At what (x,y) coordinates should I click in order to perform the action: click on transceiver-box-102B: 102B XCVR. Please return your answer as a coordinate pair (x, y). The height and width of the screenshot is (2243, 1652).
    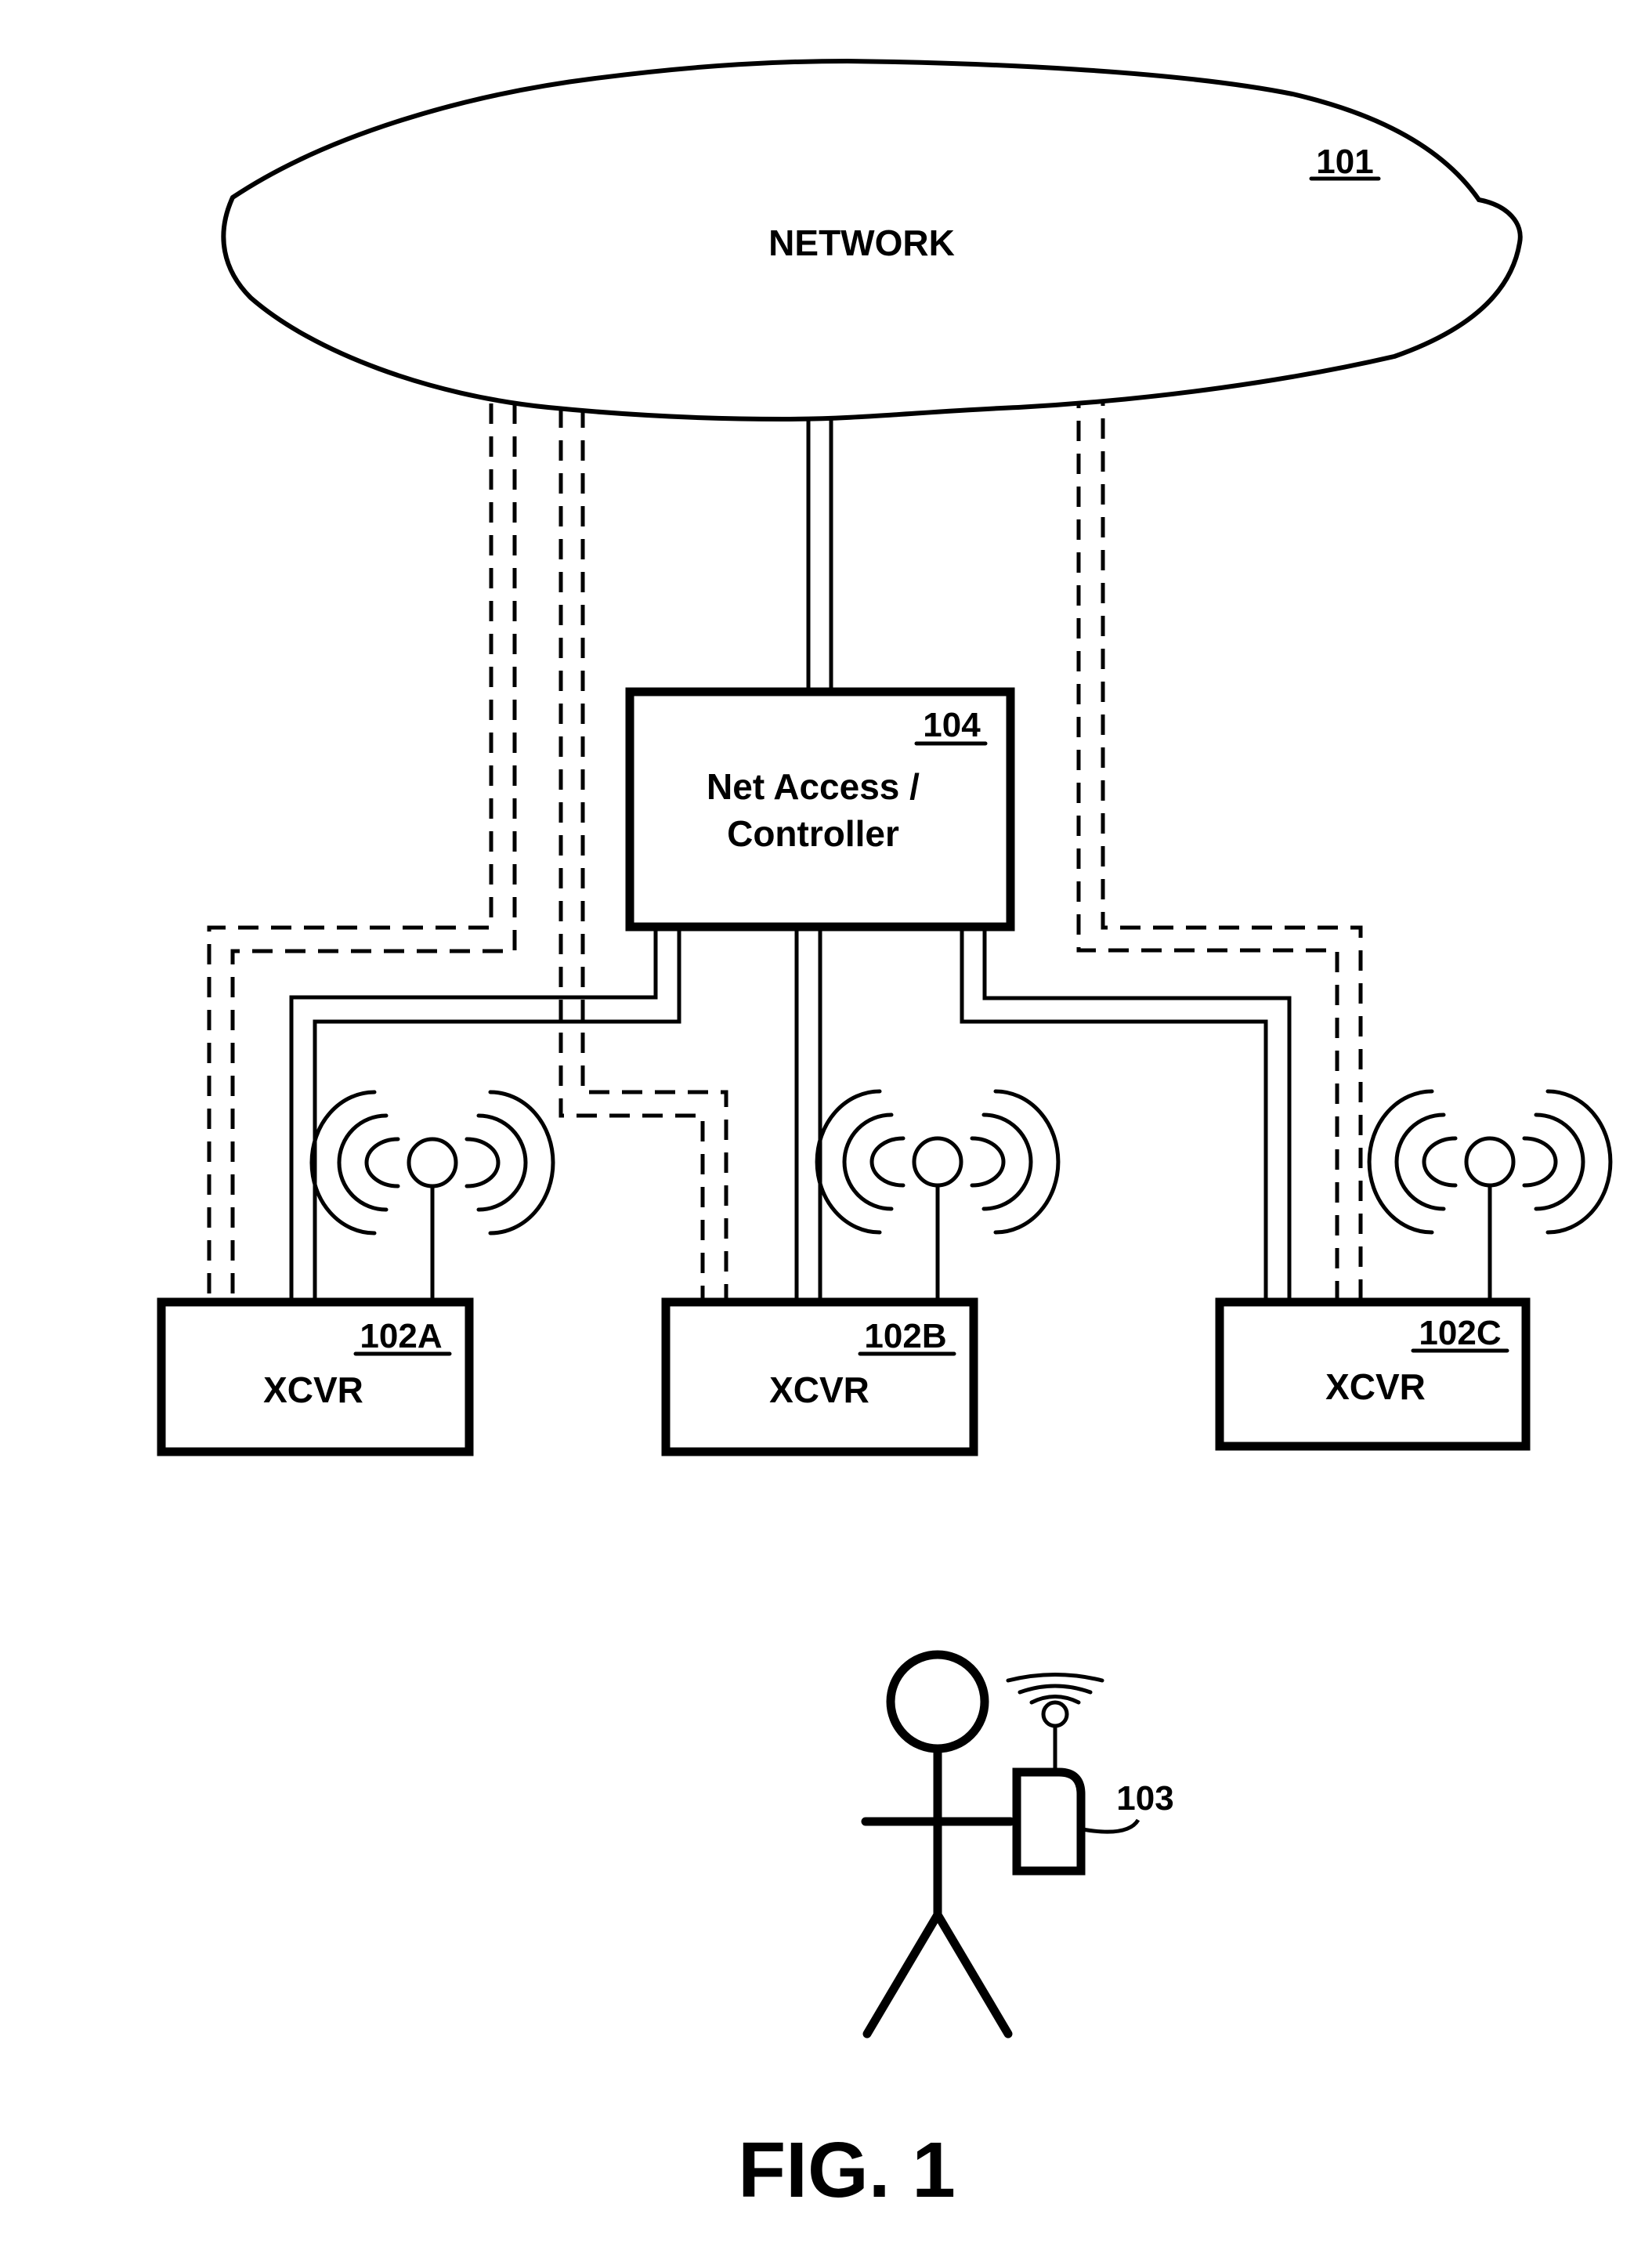
    Looking at the image, I should click on (820, 1376).